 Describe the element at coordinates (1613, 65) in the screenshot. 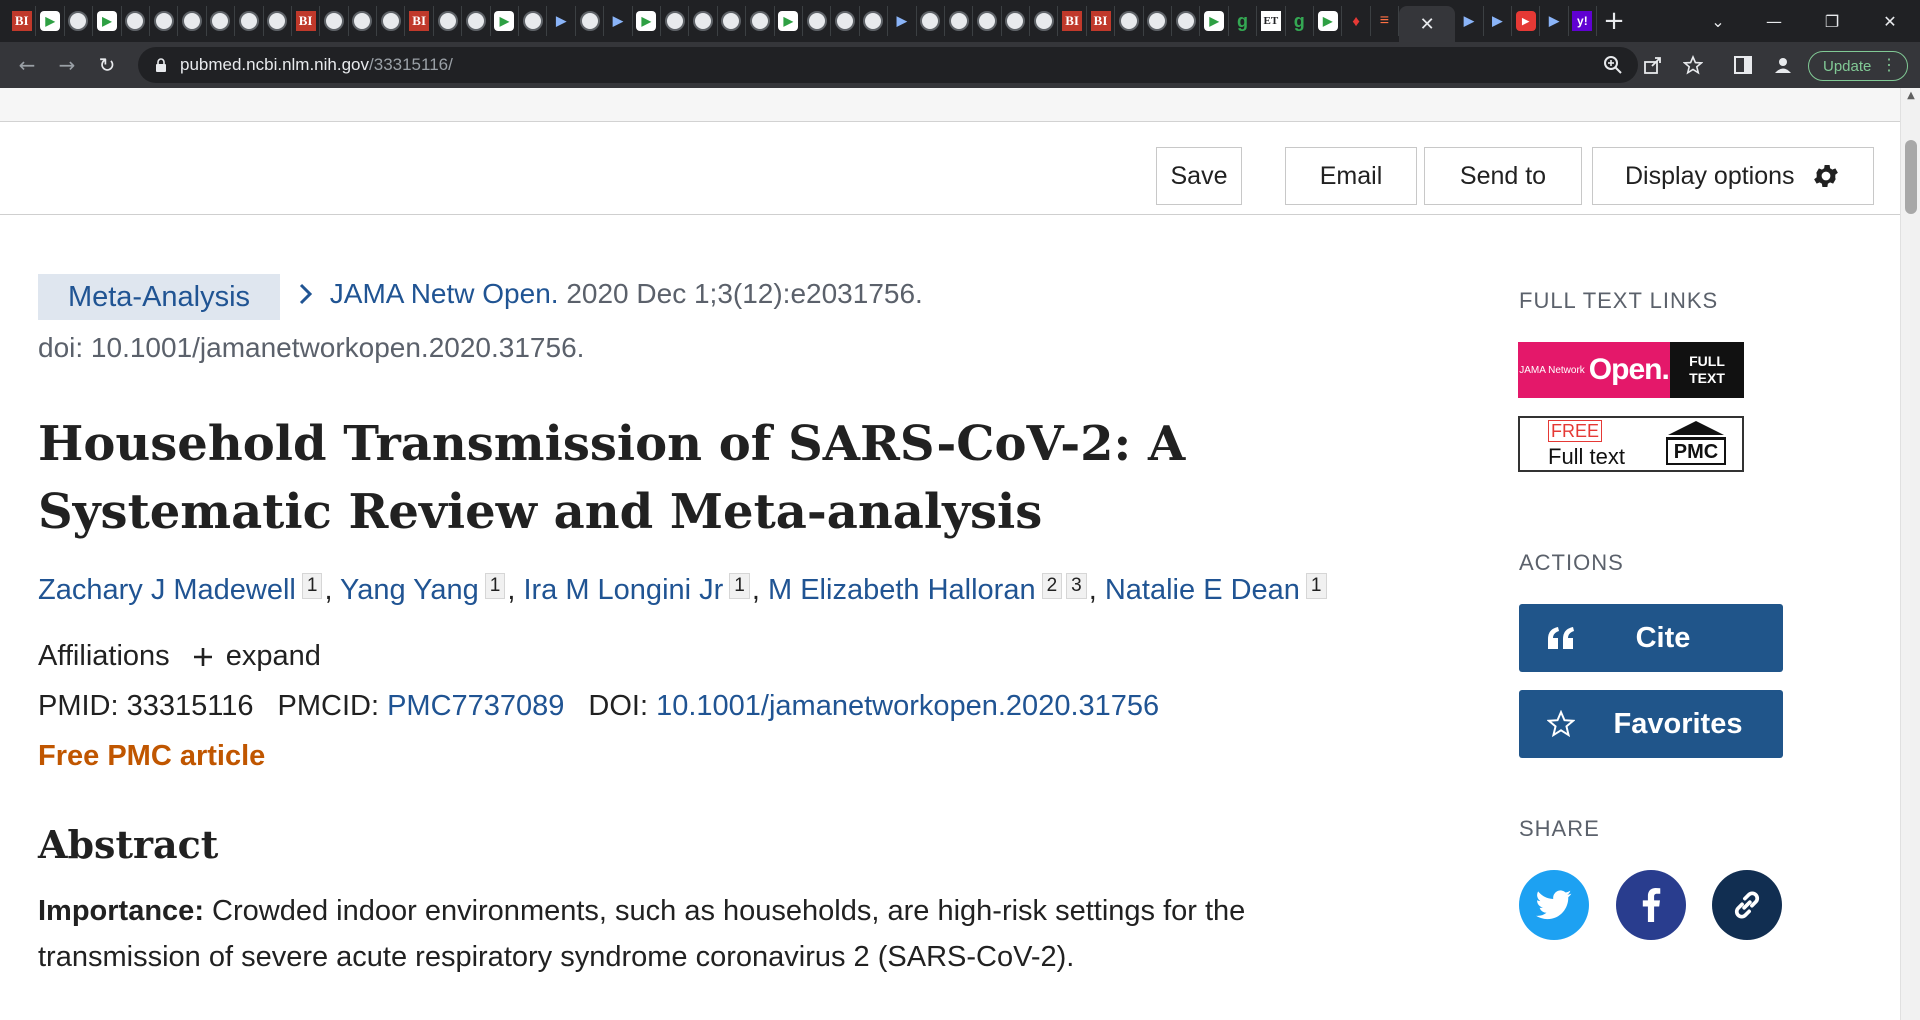

I see `zoom-icon` at that location.